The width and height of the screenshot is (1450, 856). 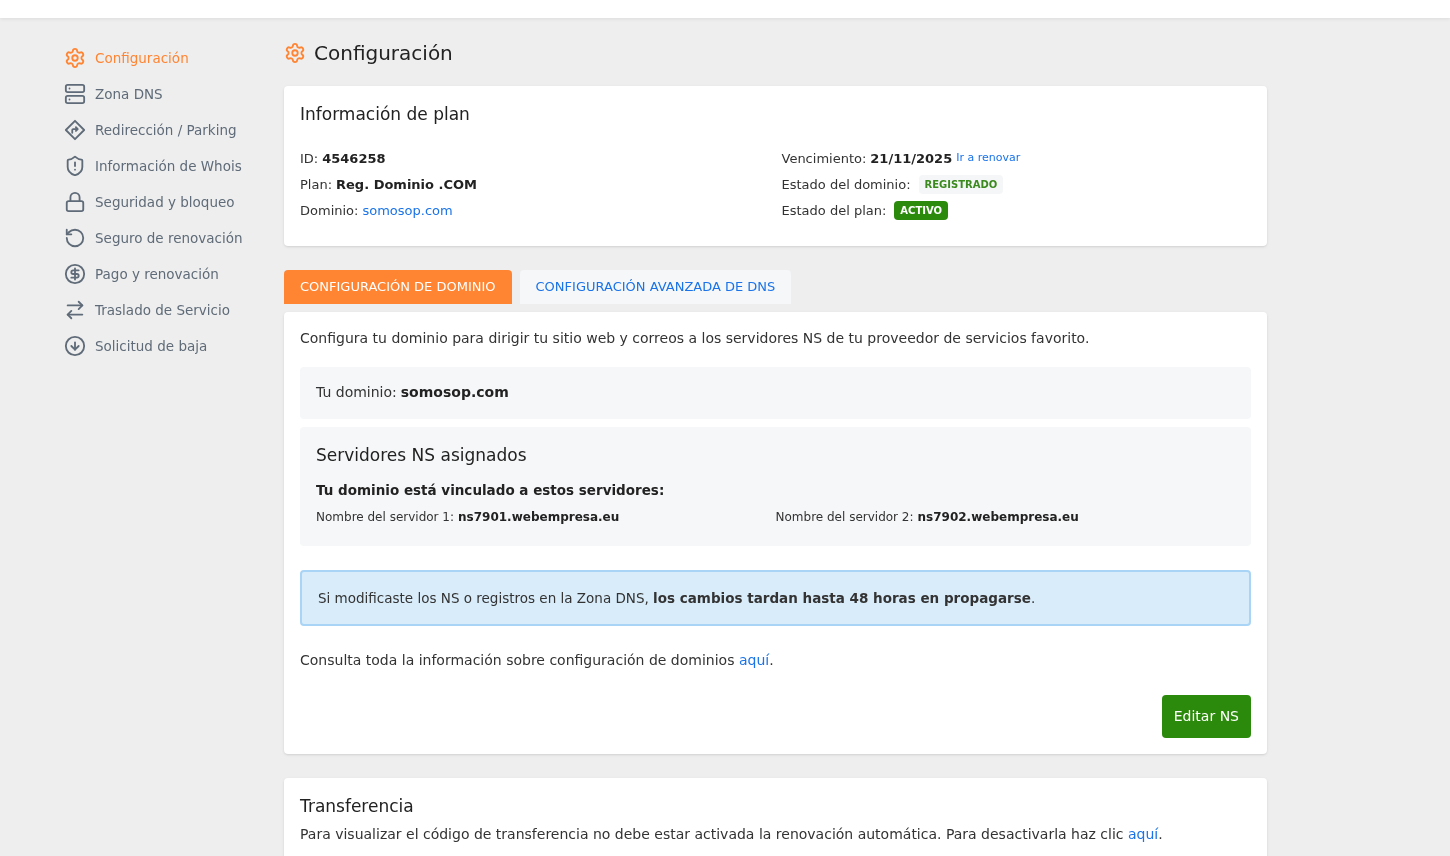 I want to click on field-value: somosop.com, so click(x=454, y=392).